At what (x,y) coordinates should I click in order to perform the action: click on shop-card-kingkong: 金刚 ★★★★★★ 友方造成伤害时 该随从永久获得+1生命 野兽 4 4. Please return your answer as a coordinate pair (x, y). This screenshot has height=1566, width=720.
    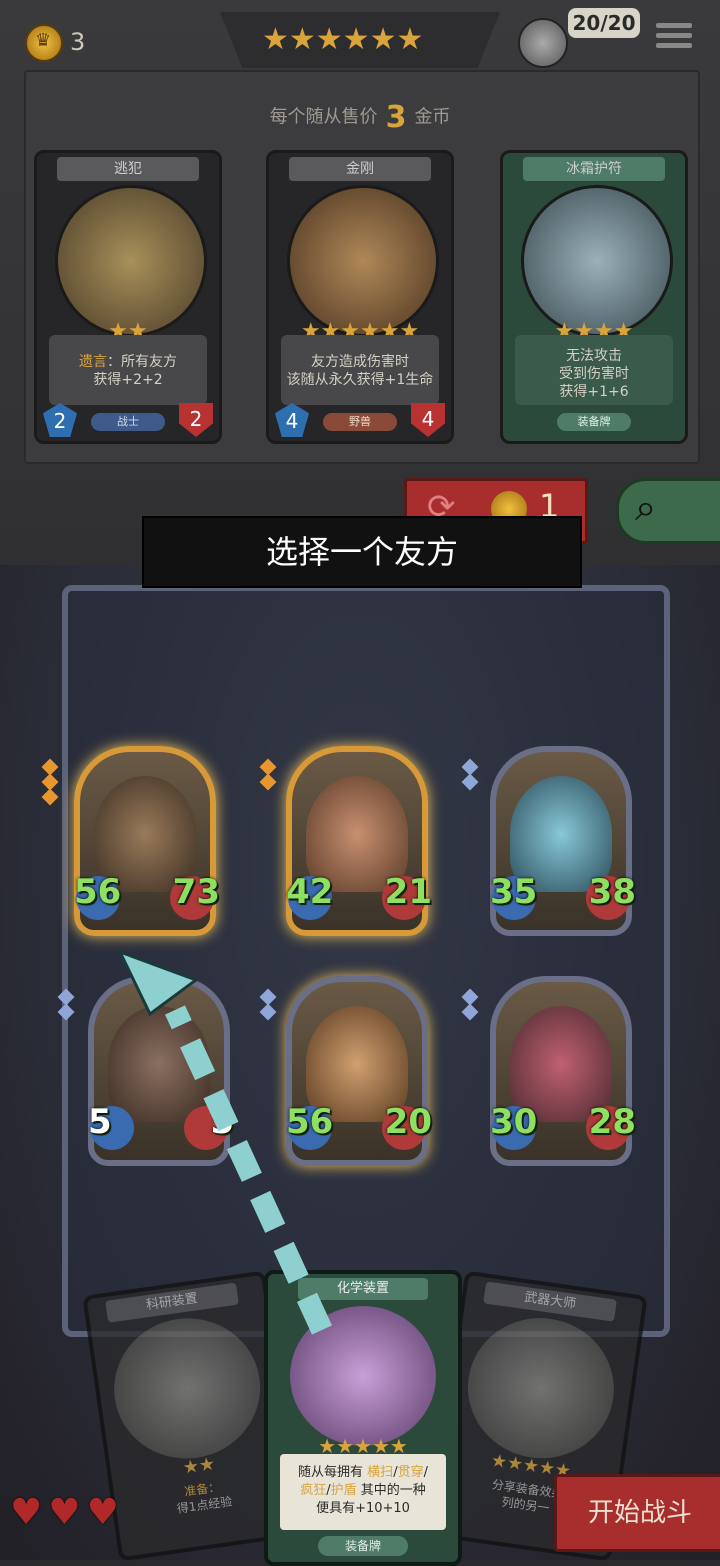
    Looking at the image, I should click on (360, 297).